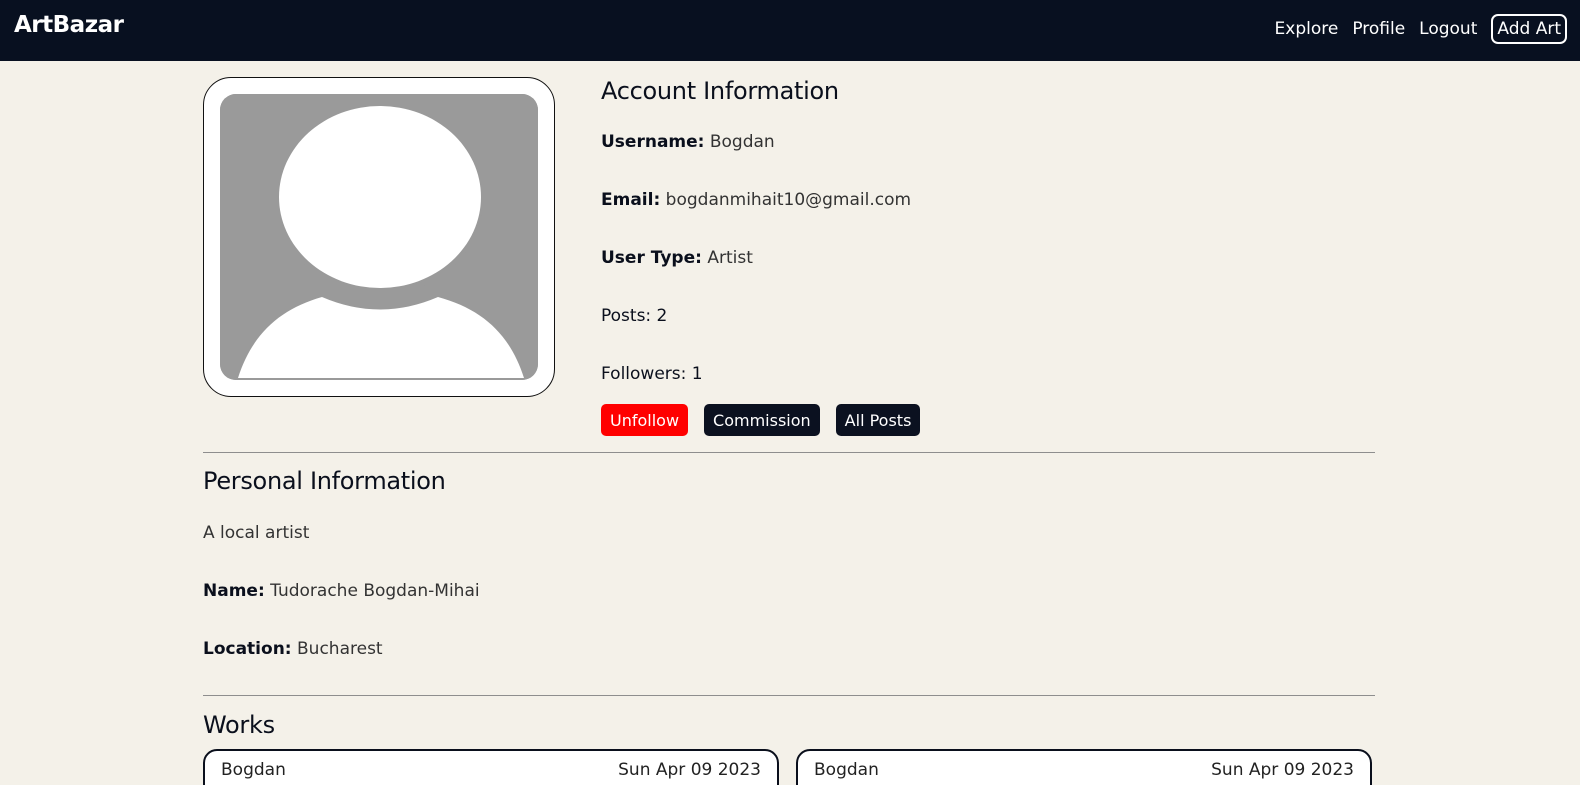  Describe the element at coordinates (788, 200) in the screenshot. I see `email-value: bogdanmihait10@gmail.com` at that location.